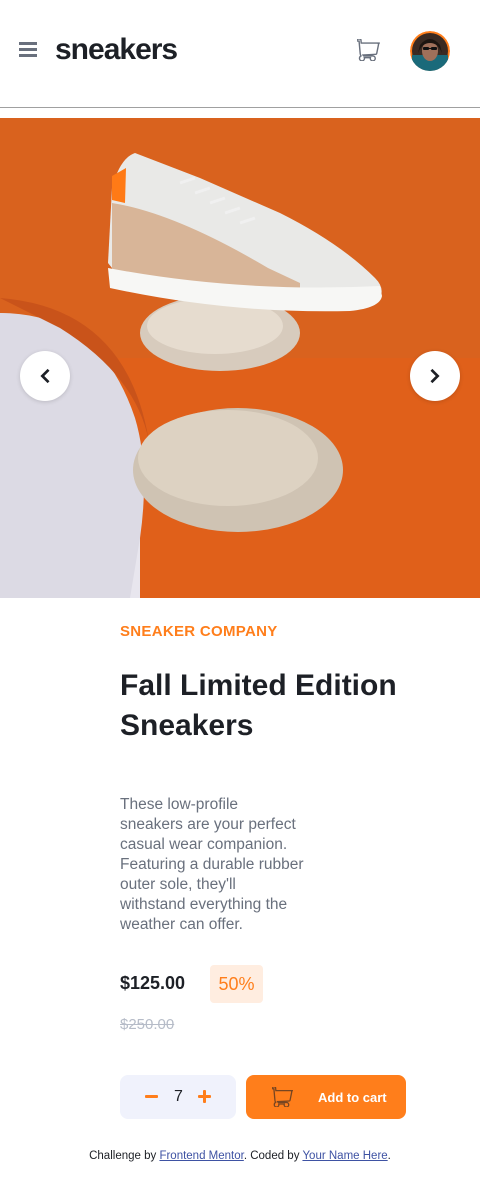 The height and width of the screenshot is (1179, 480). I want to click on original-price: $250.00, so click(147, 1024).